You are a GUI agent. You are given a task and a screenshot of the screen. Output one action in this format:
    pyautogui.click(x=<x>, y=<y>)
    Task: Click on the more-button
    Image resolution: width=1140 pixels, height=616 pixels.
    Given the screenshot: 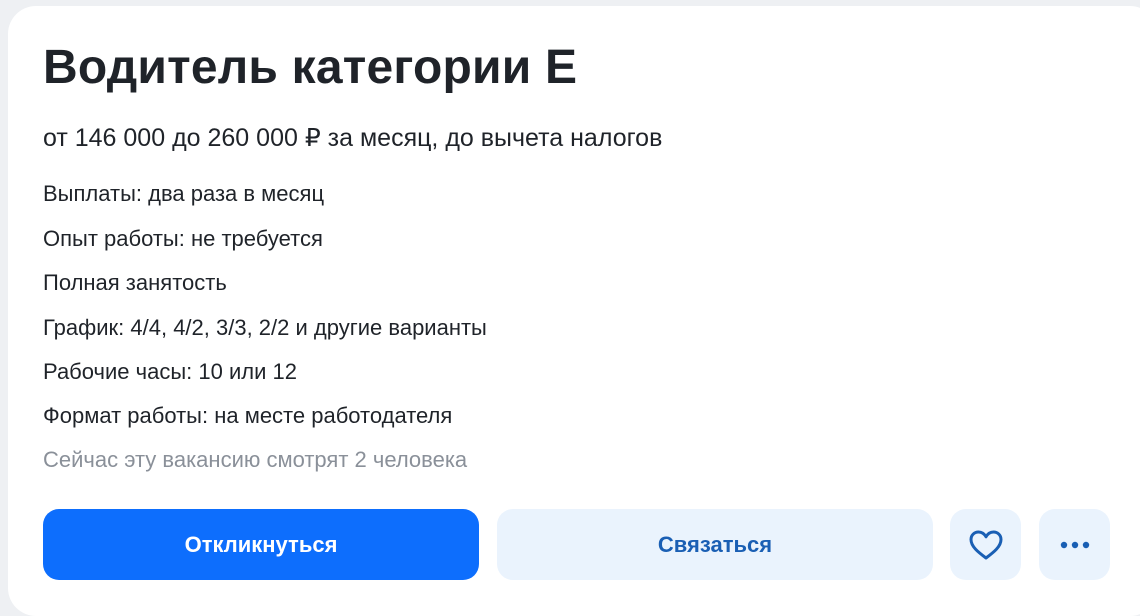 What is the action you would take?
    pyautogui.click(x=1074, y=544)
    